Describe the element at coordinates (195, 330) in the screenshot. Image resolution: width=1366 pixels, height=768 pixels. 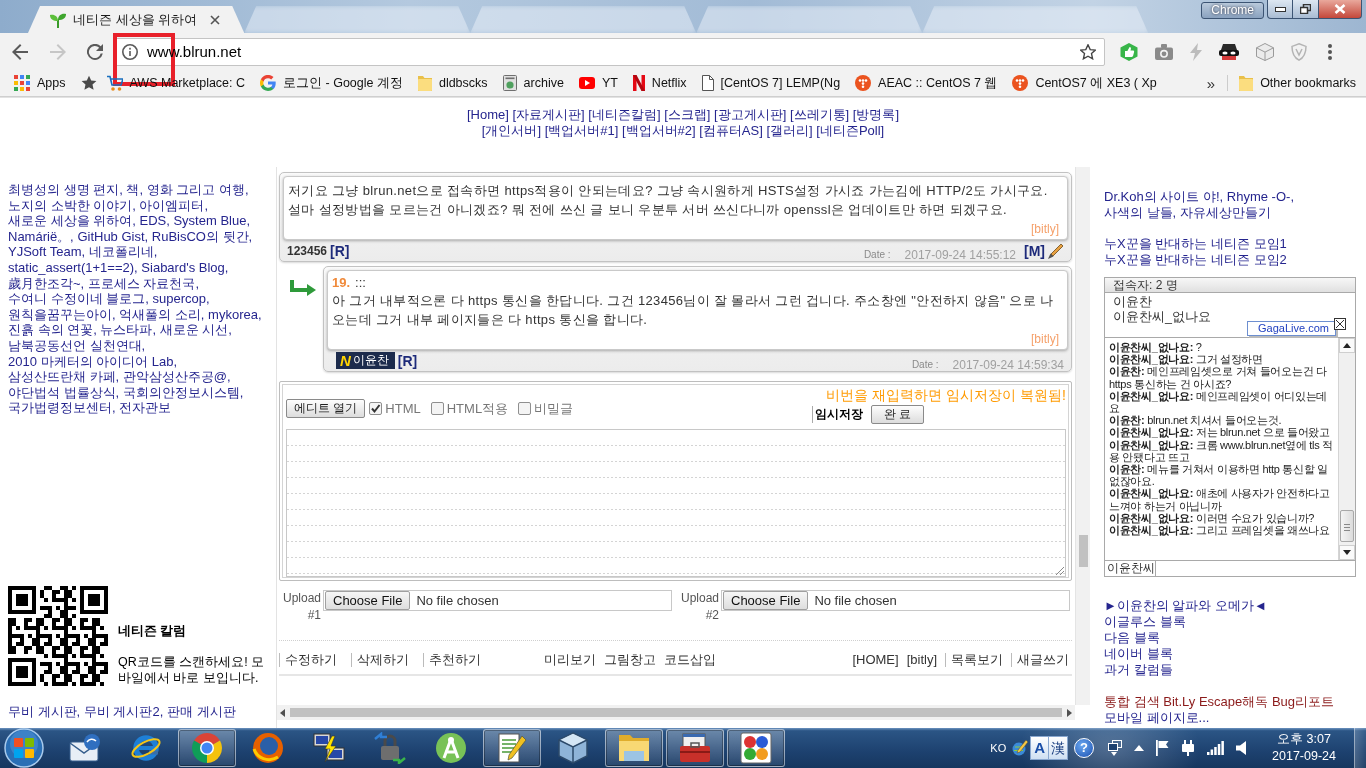
I see `site-link: 새로운 시선,` at that location.